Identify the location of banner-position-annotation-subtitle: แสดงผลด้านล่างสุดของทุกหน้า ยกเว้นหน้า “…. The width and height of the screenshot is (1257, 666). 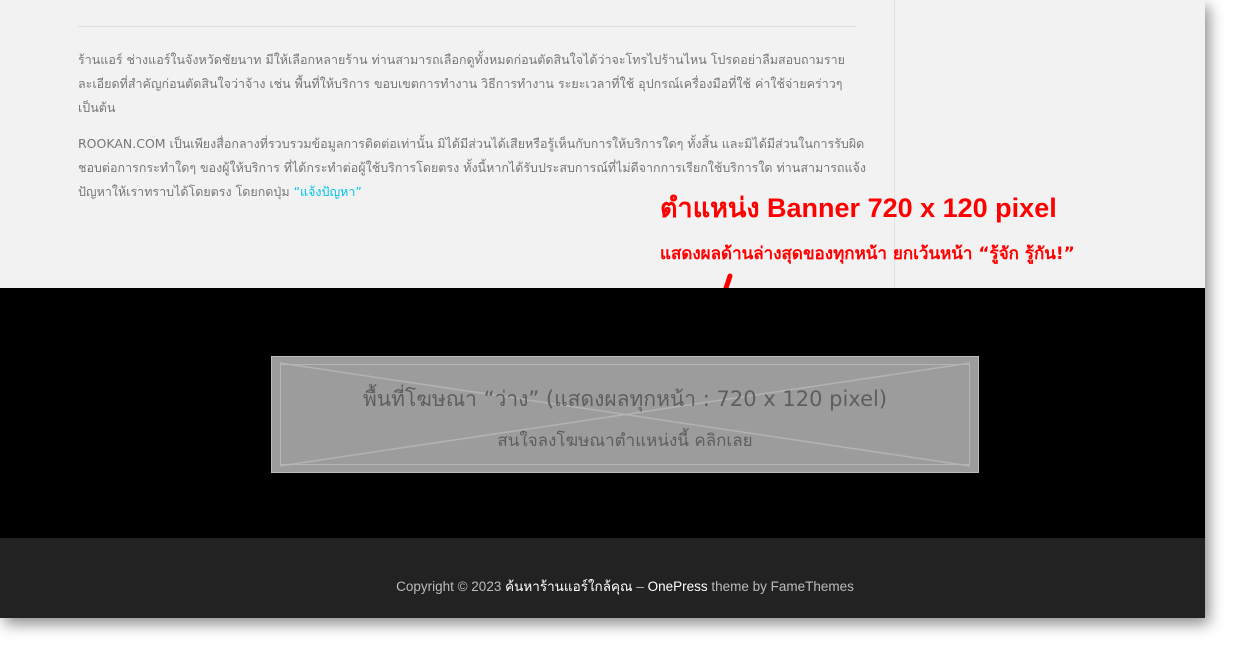
(867, 254).